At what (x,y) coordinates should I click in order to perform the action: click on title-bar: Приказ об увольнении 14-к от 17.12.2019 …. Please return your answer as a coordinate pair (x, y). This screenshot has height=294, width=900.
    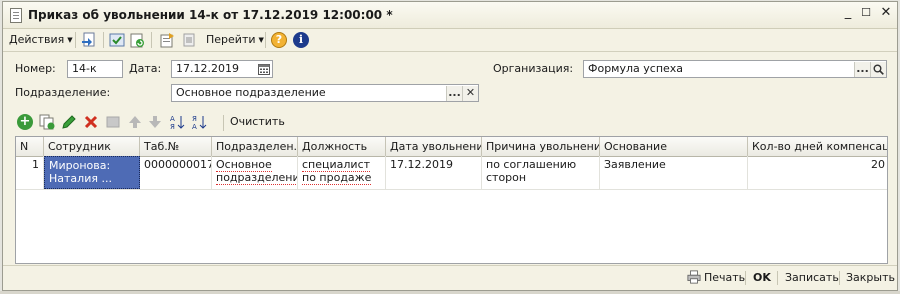
    Looking at the image, I should click on (450, 15).